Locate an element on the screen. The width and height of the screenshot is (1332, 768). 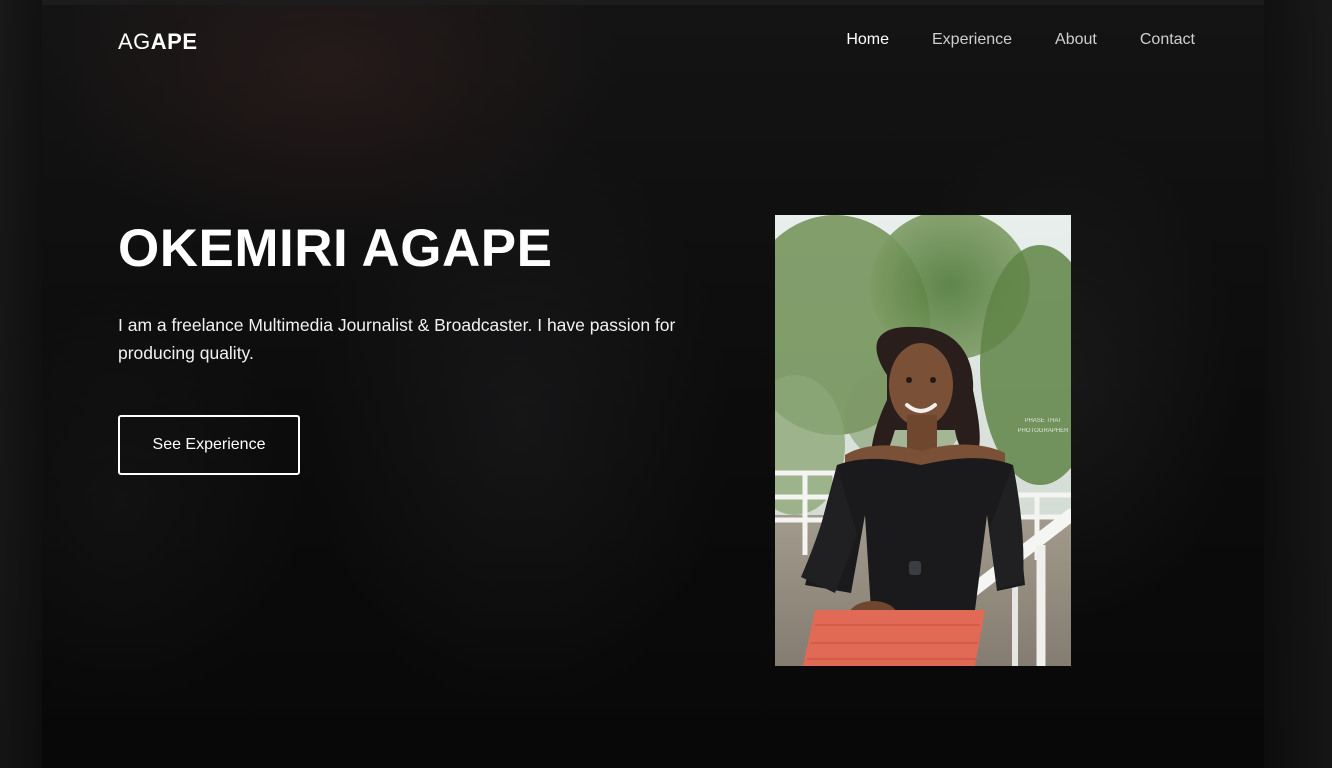
site-logo: AGAPE is located at coordinates (158, 42).